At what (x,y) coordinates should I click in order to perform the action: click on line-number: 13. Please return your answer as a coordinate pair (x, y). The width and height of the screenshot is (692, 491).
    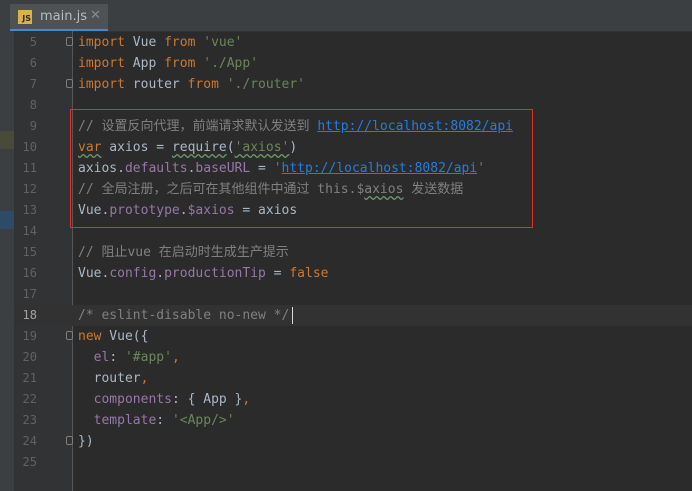
    Looking at the image, I should click on (29, 210).